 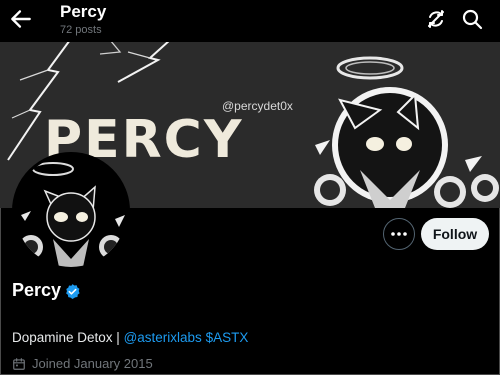 I want to click on top-bar: Percy 72 posts, so click(x=250, y=21).